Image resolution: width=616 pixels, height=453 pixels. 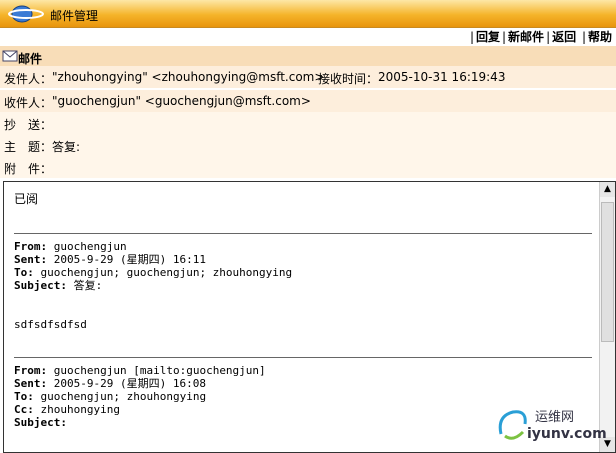 What do you see at coordinates (308, 14) in the screenshot?
I see `title-bar: 邮件管理` at bounding box center [308, 14].